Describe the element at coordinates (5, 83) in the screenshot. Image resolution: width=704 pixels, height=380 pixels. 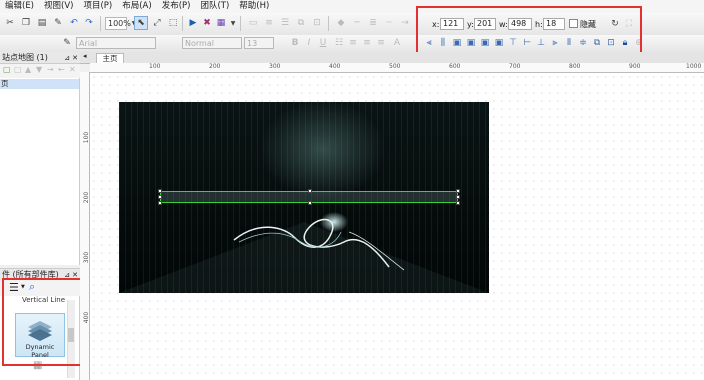
I see `page-label: 页` at that location.